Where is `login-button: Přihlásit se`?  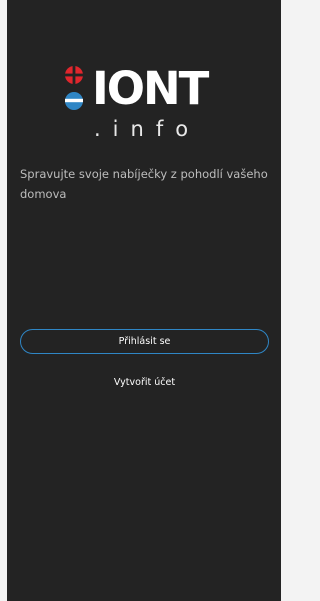 login-button: Přihlásit se is located at coordinates (144, 341).